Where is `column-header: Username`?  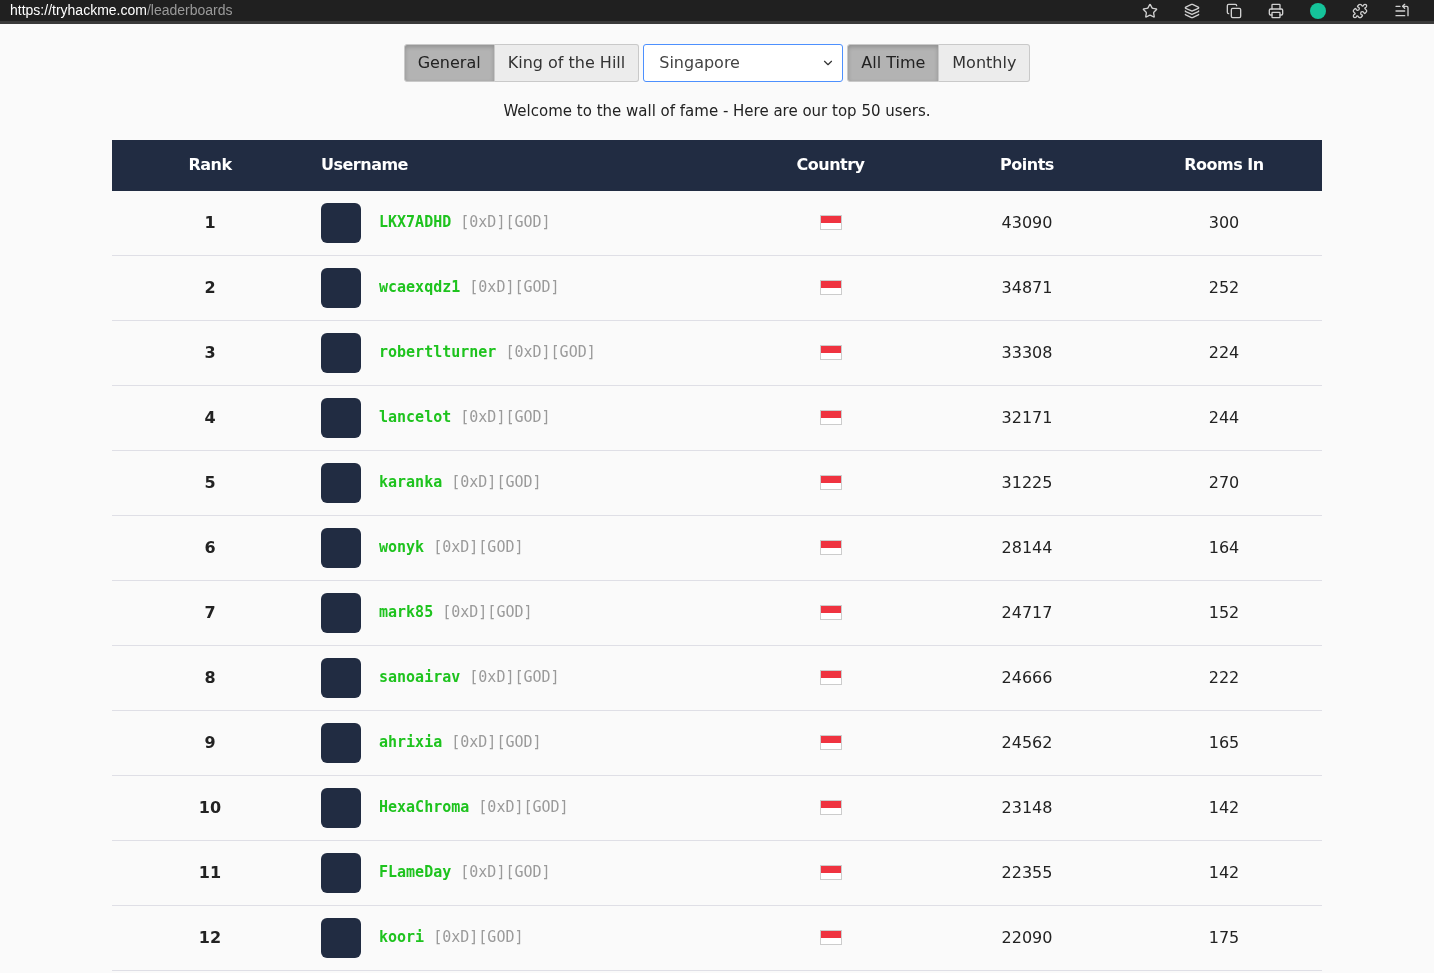
column-header: Username is located at coordinates (364, 165).